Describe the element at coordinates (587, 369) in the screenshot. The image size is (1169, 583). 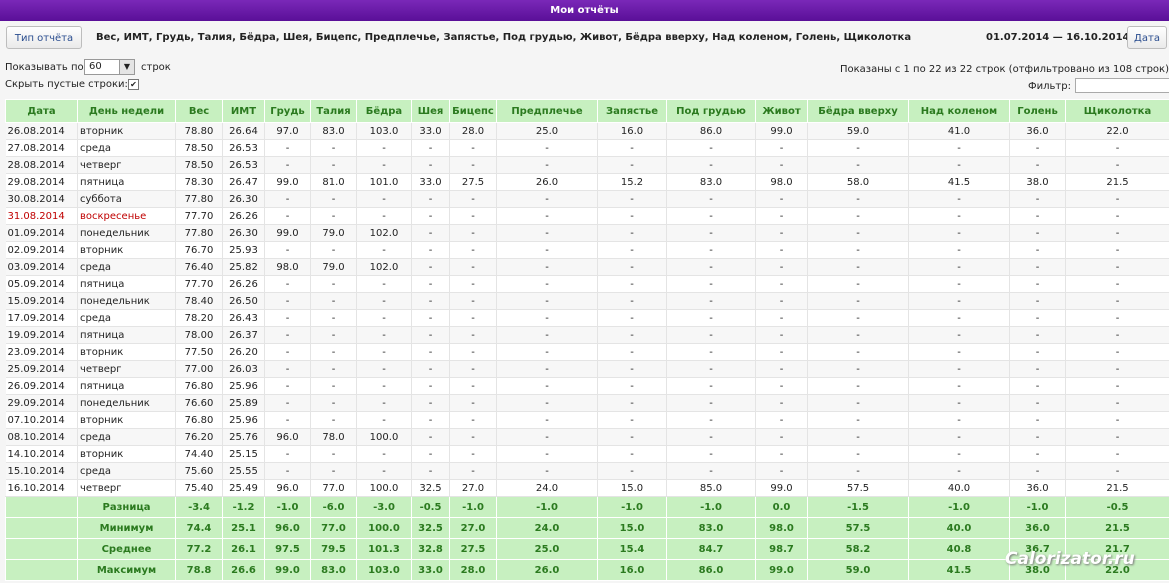
I see `table-row: 25.09.2014 четверг 77.00 26.03- - - - - - - - - - - - -` at that location.